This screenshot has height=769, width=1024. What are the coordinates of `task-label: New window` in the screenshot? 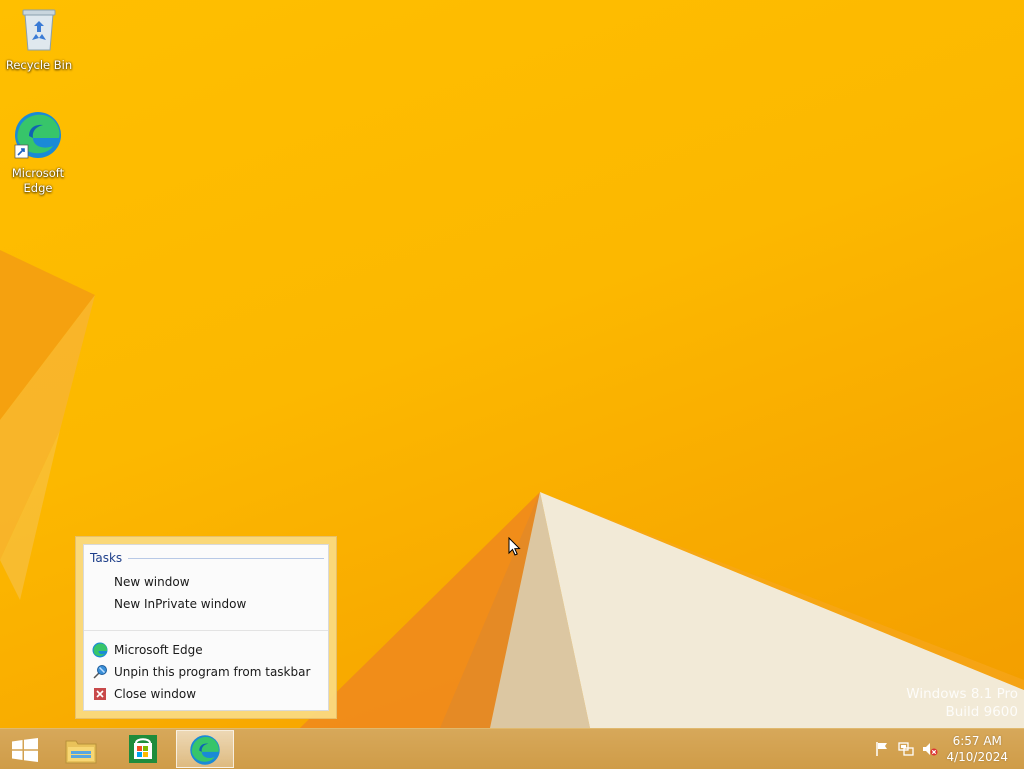 It's located at (152, 582).